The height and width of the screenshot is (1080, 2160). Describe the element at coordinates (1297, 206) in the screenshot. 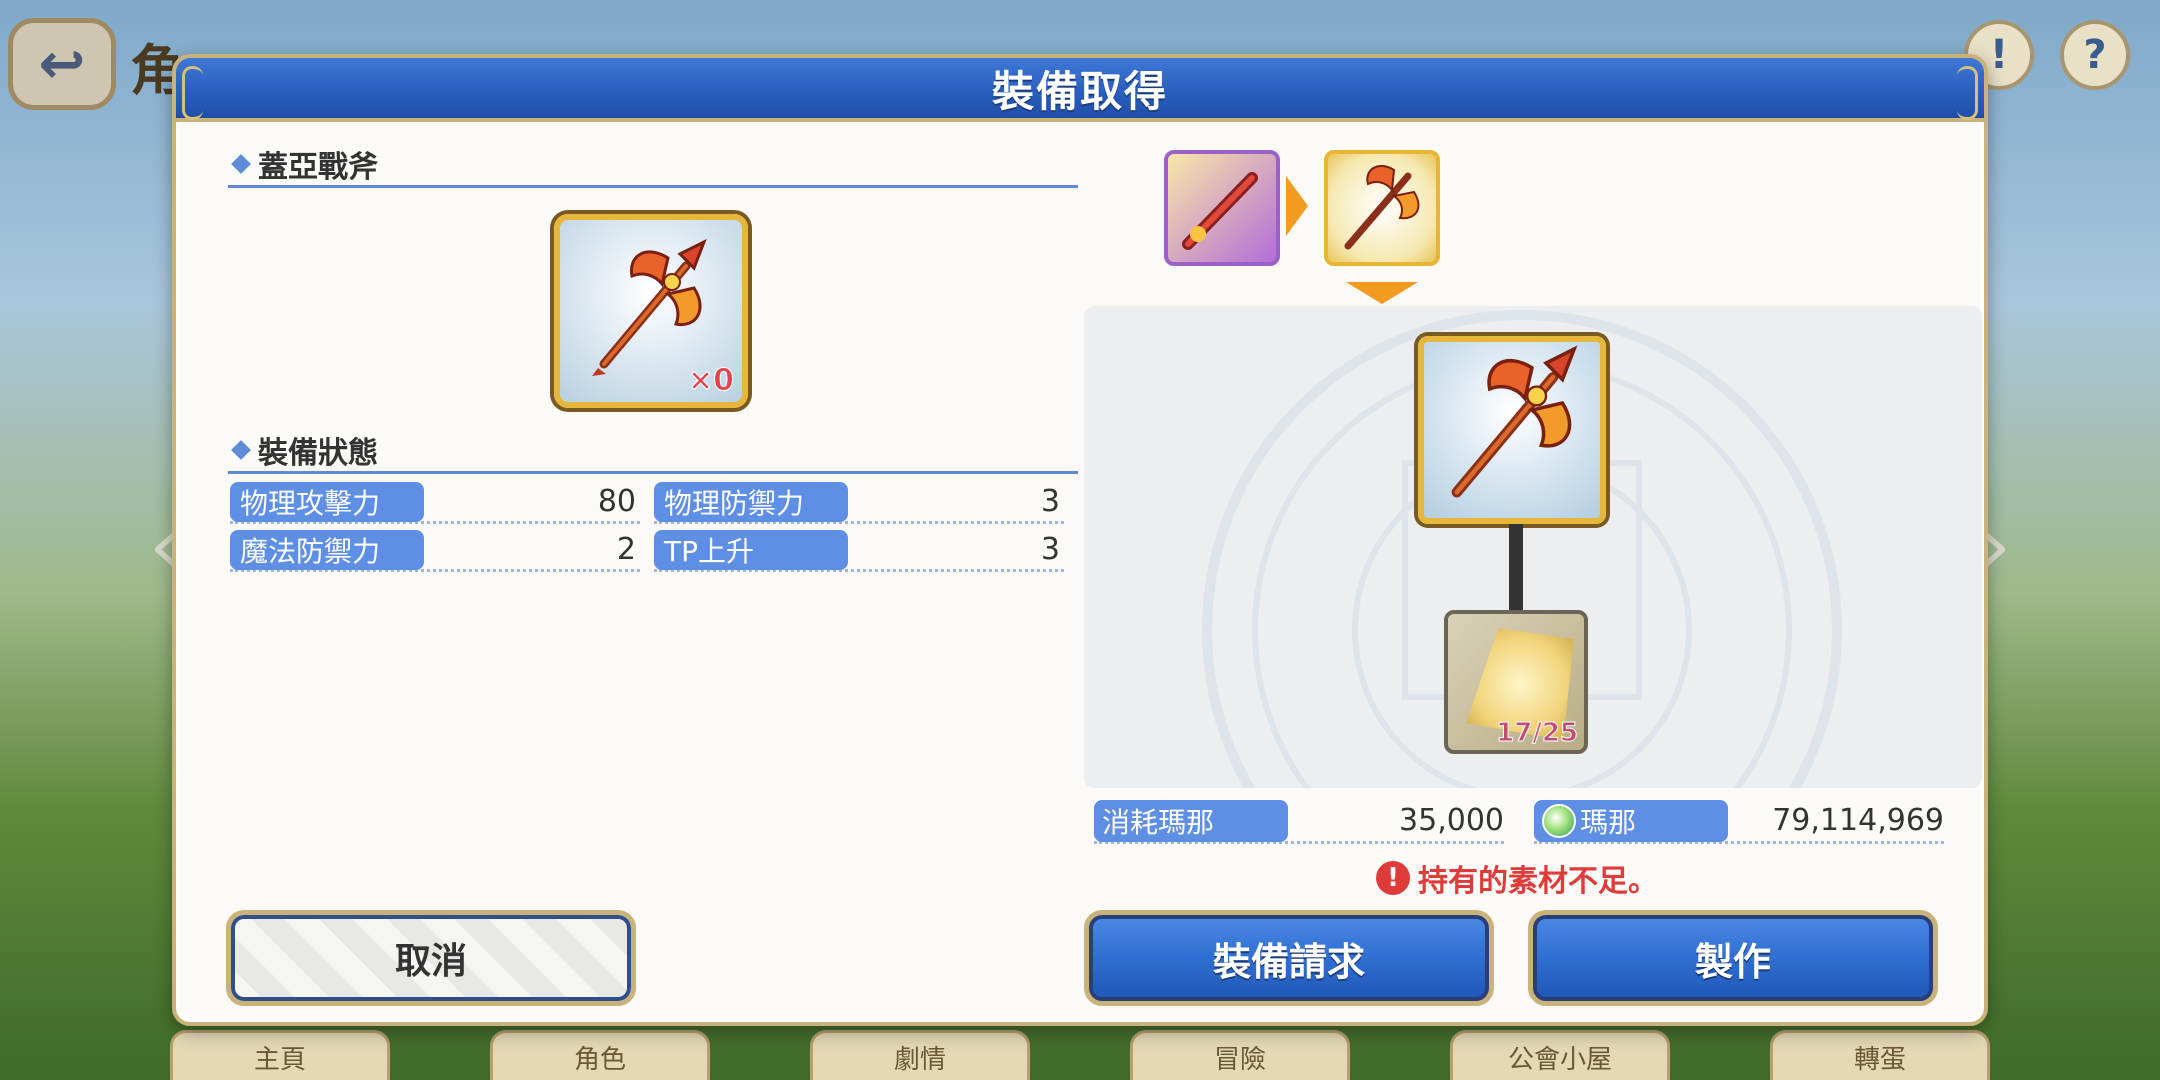

I see `tree-arrow-icon` at that location.